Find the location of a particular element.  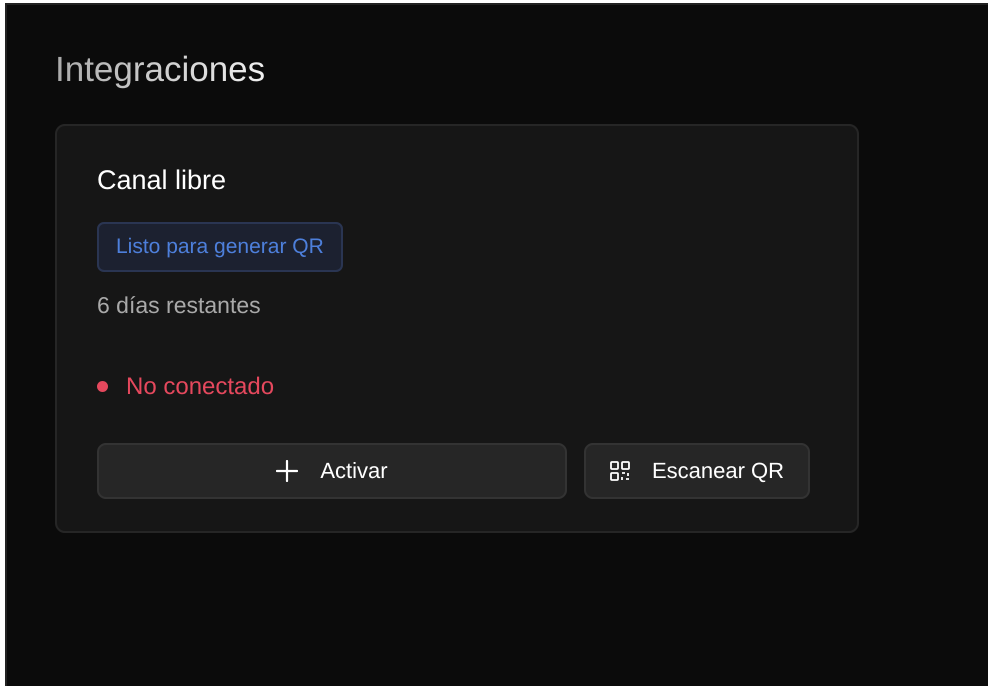

connection-status: No conectado is located at coordinates (200, 386).